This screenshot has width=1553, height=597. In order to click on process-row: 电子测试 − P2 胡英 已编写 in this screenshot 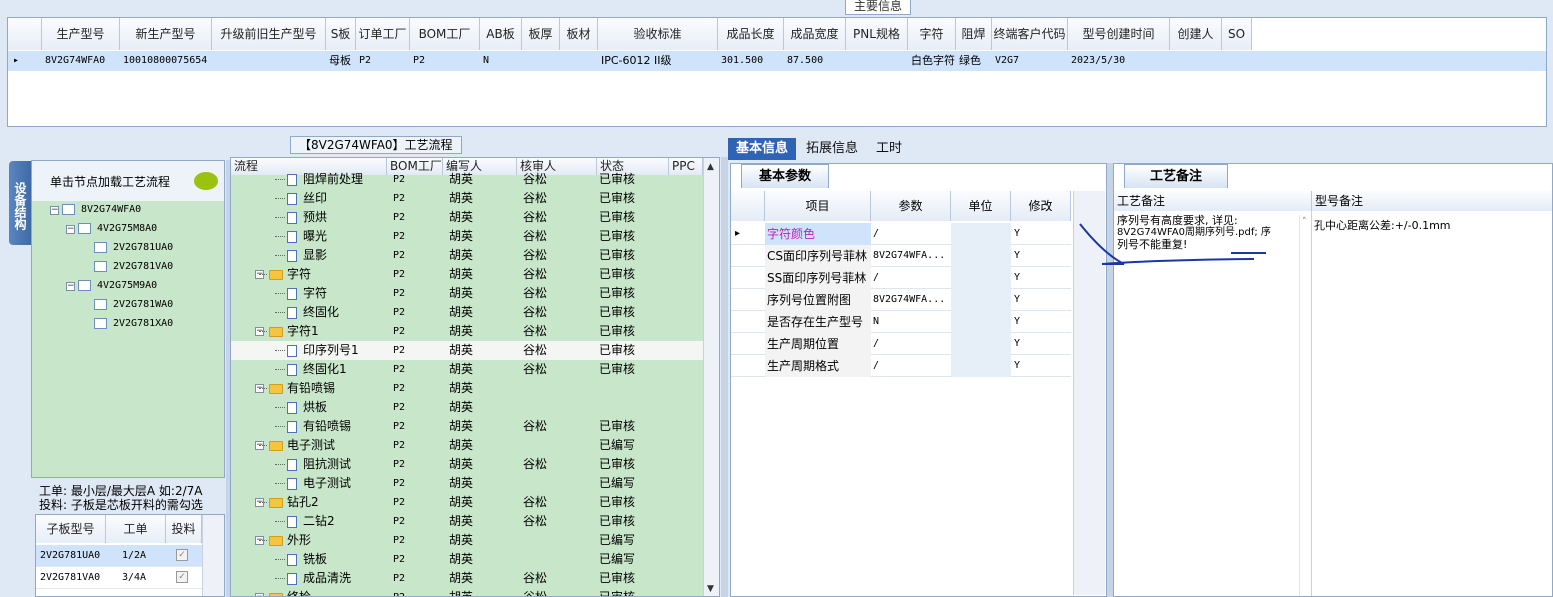, I will do `click(467, 445)`.